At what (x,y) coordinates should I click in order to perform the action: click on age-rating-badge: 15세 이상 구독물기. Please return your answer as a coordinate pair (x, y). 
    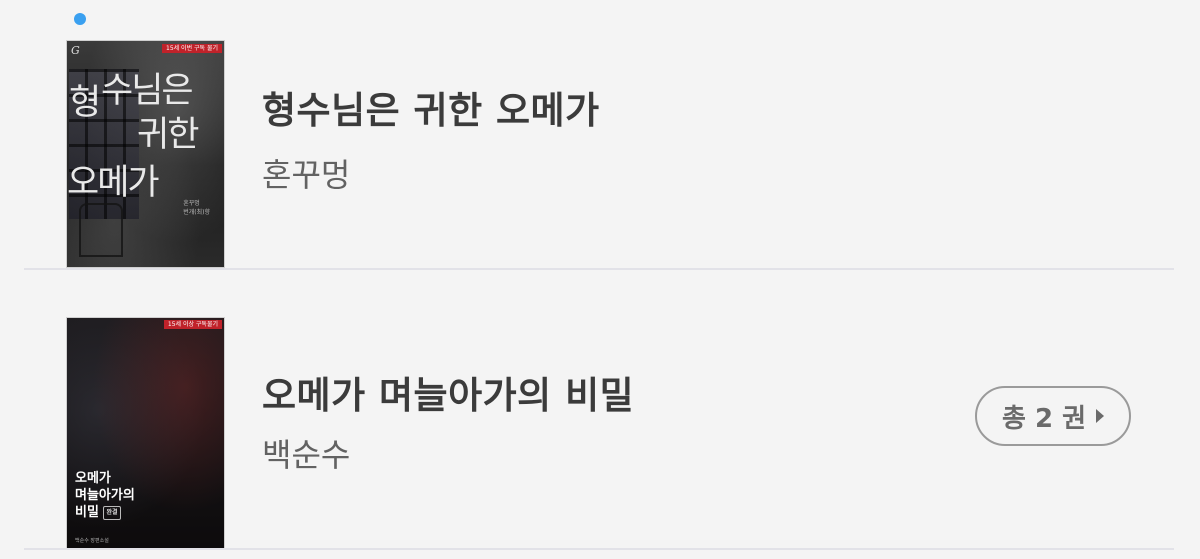
    Looking at the image, I should click on (192, 324).